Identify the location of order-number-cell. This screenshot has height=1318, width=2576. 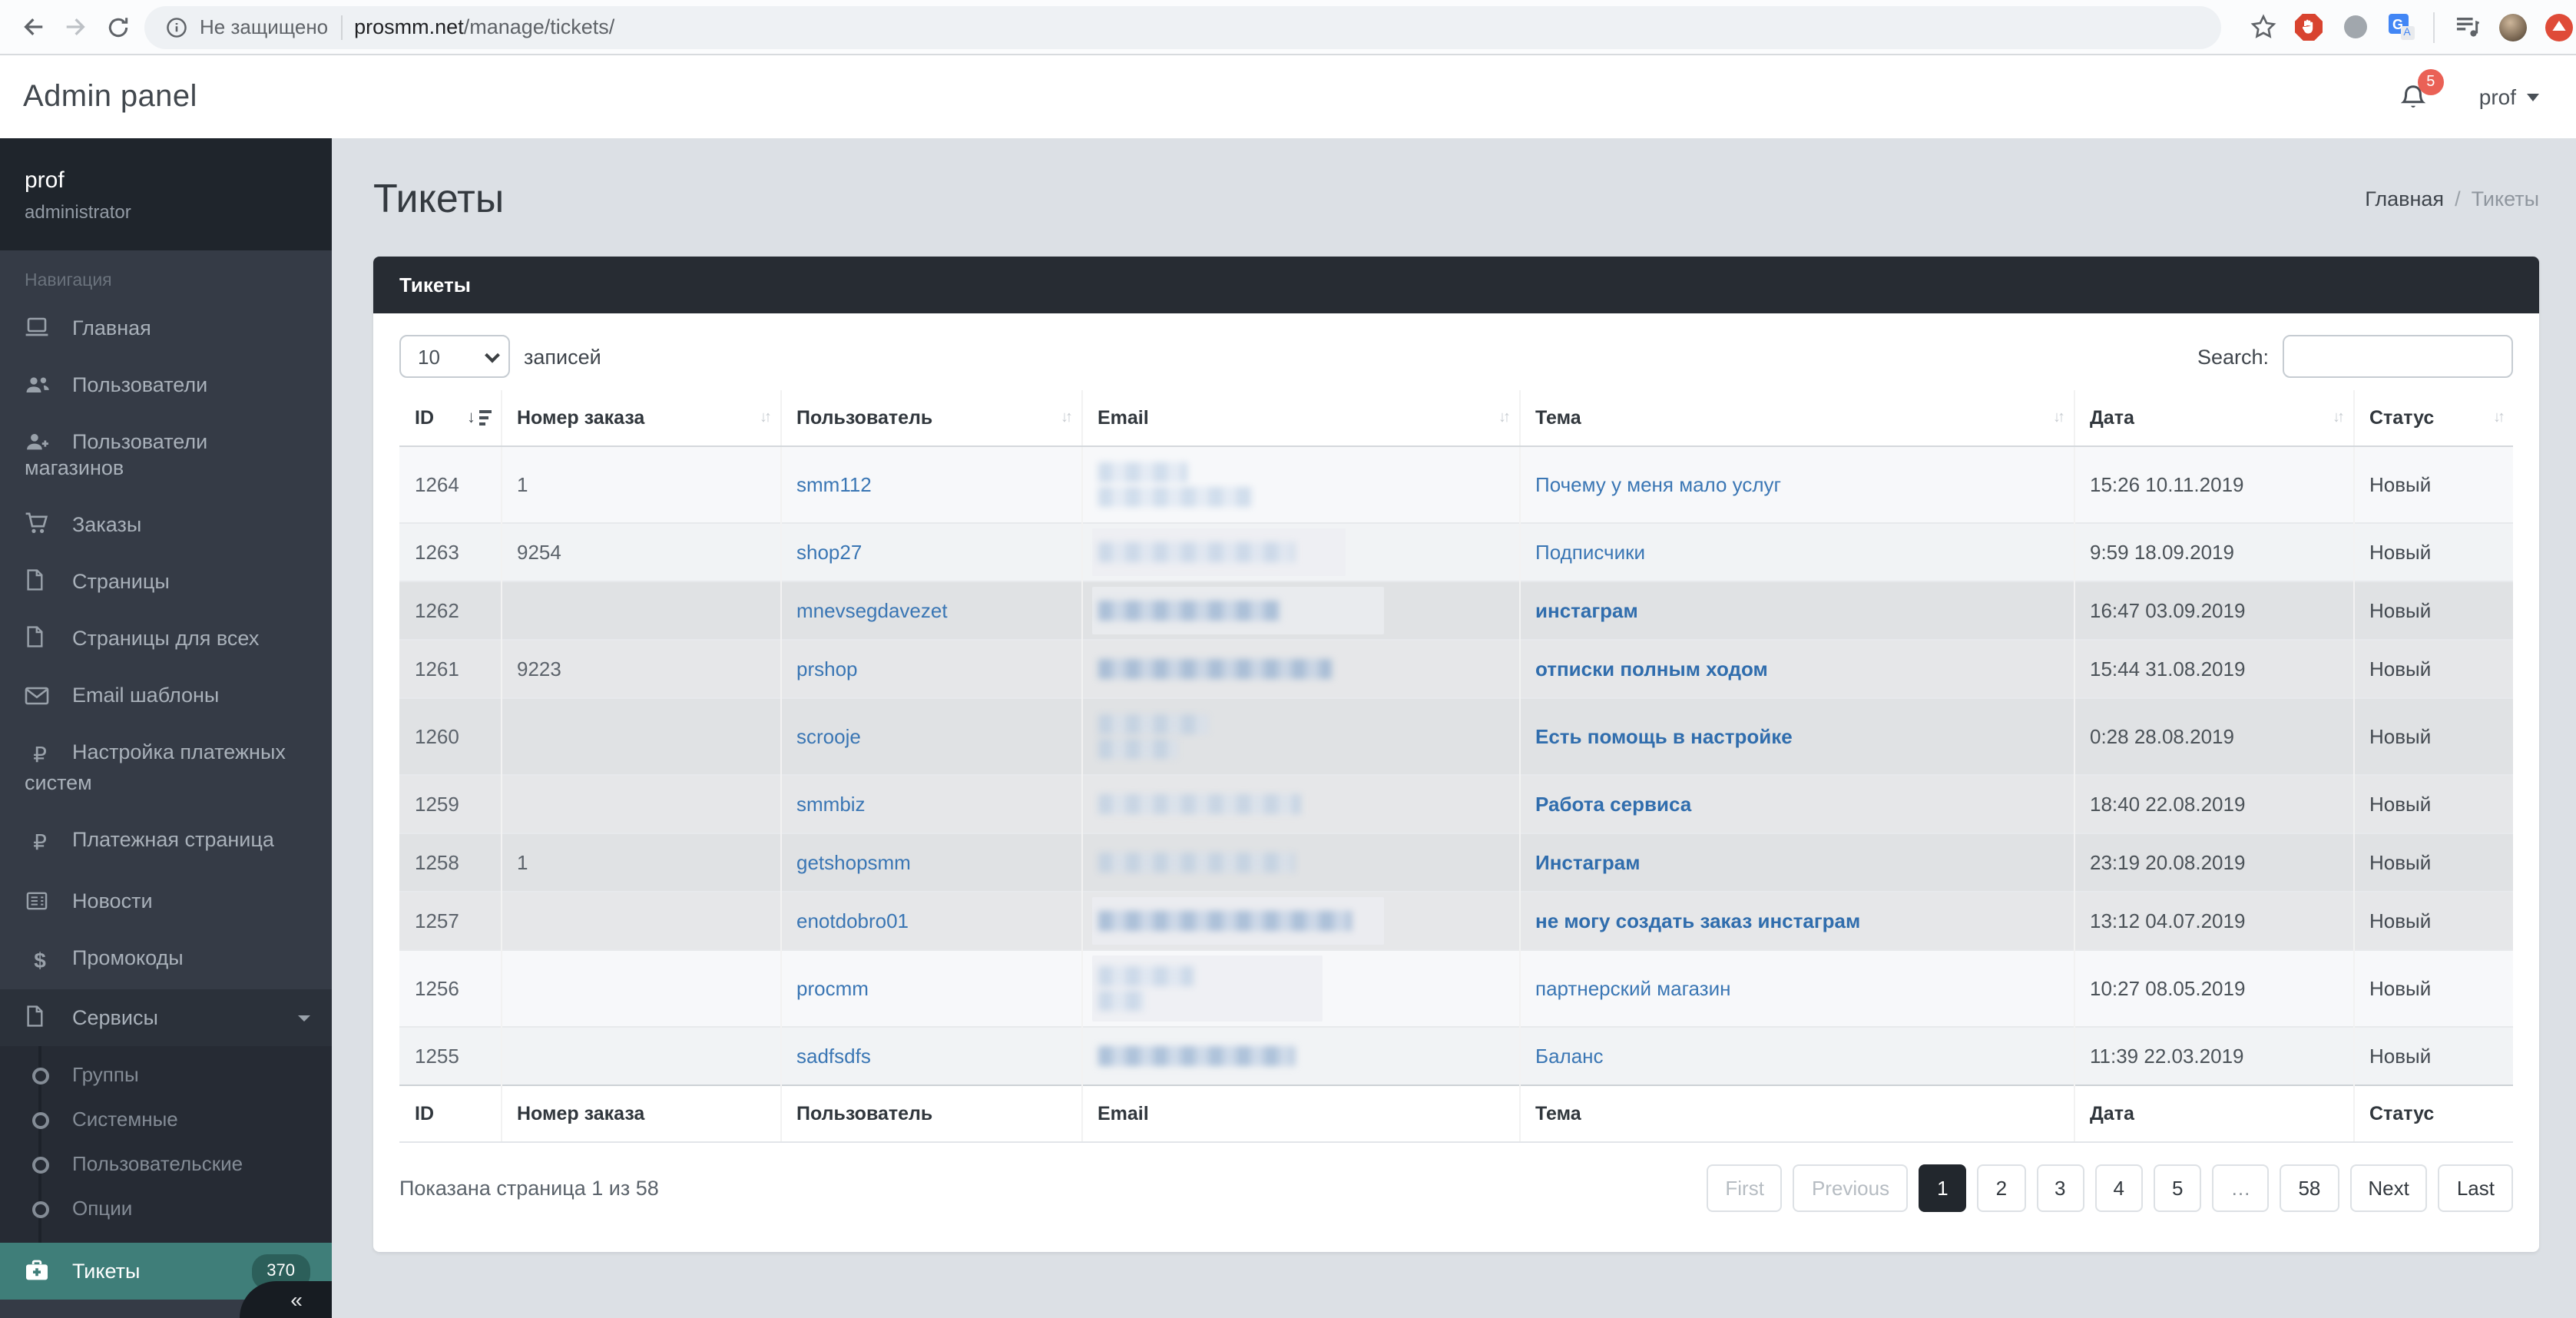
(640, 804).